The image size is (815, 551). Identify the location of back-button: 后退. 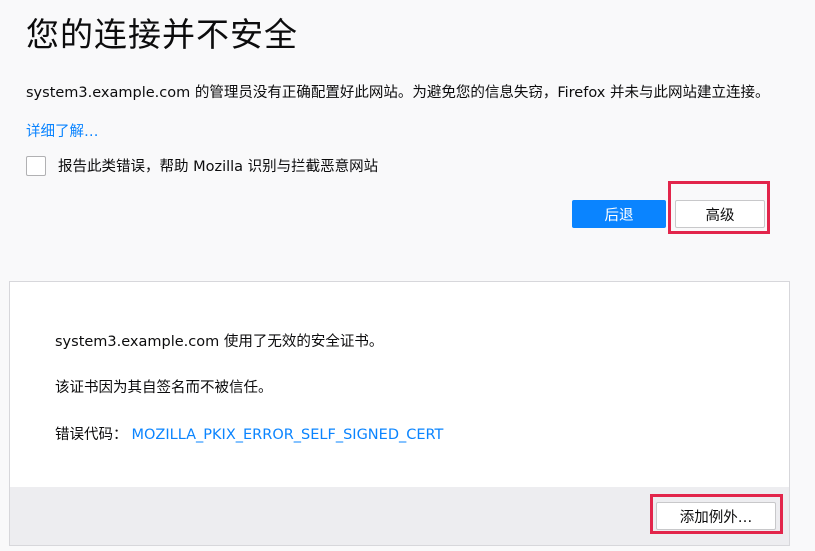
(619, 214).